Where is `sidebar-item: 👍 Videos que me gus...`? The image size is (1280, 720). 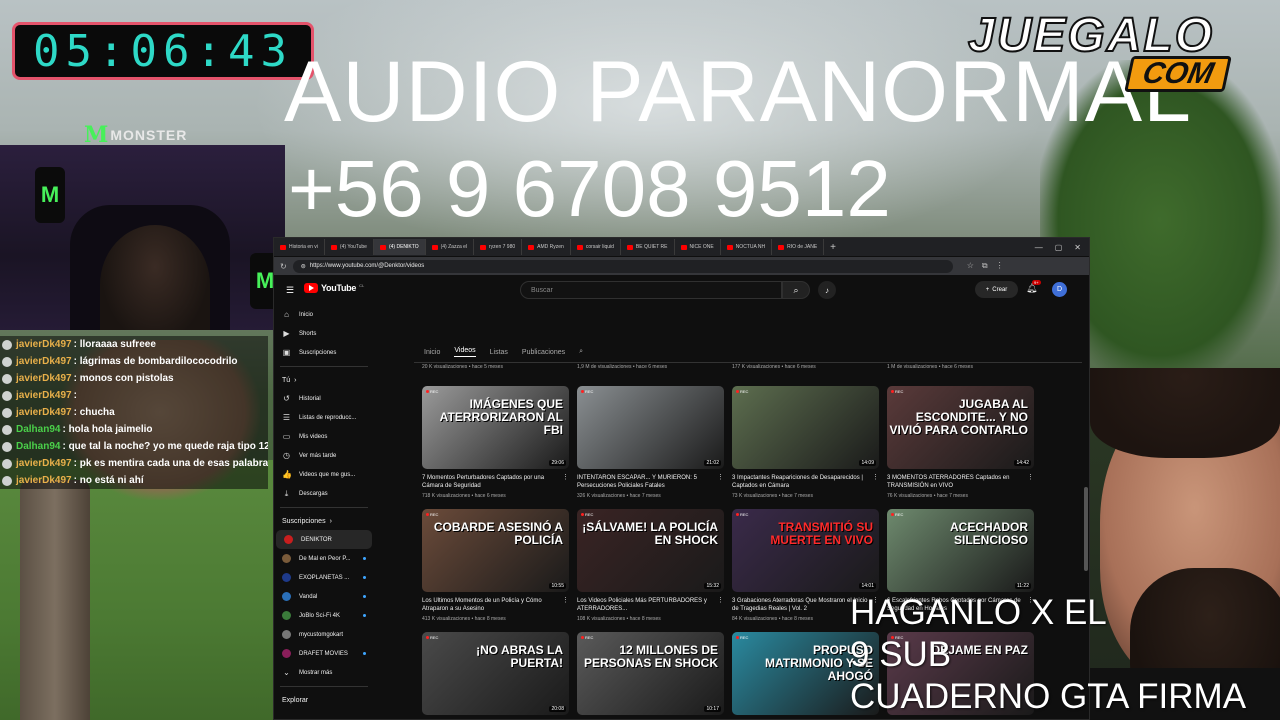
sidebar-item: 👍 Videos que me gus... is located at coordinates (324, 474).